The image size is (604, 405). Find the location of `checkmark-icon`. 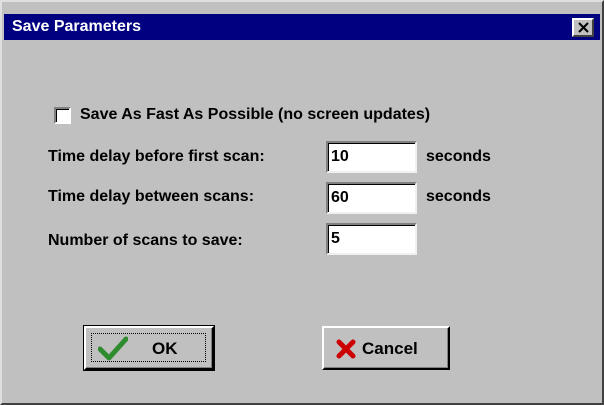

checkmark-icon is located at coordinates (113, 348).